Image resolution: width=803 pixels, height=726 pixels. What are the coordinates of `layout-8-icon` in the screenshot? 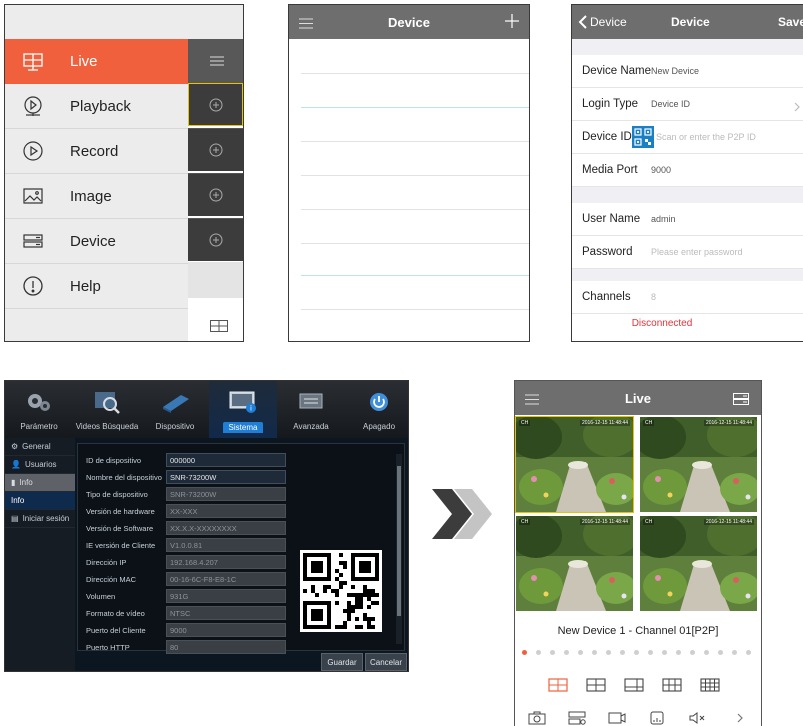 It's located at (672, 685).